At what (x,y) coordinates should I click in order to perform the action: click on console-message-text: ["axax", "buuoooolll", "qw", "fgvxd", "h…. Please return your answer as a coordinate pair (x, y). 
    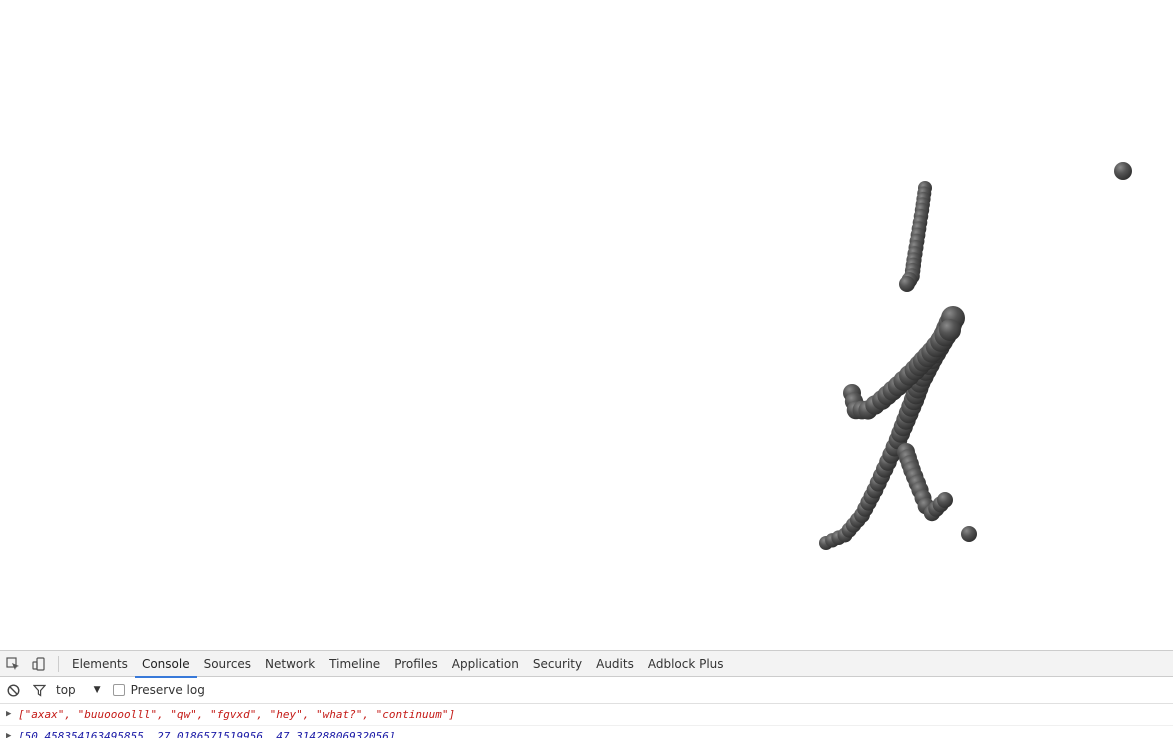
    Looking at the image, I should click on (237, 714).